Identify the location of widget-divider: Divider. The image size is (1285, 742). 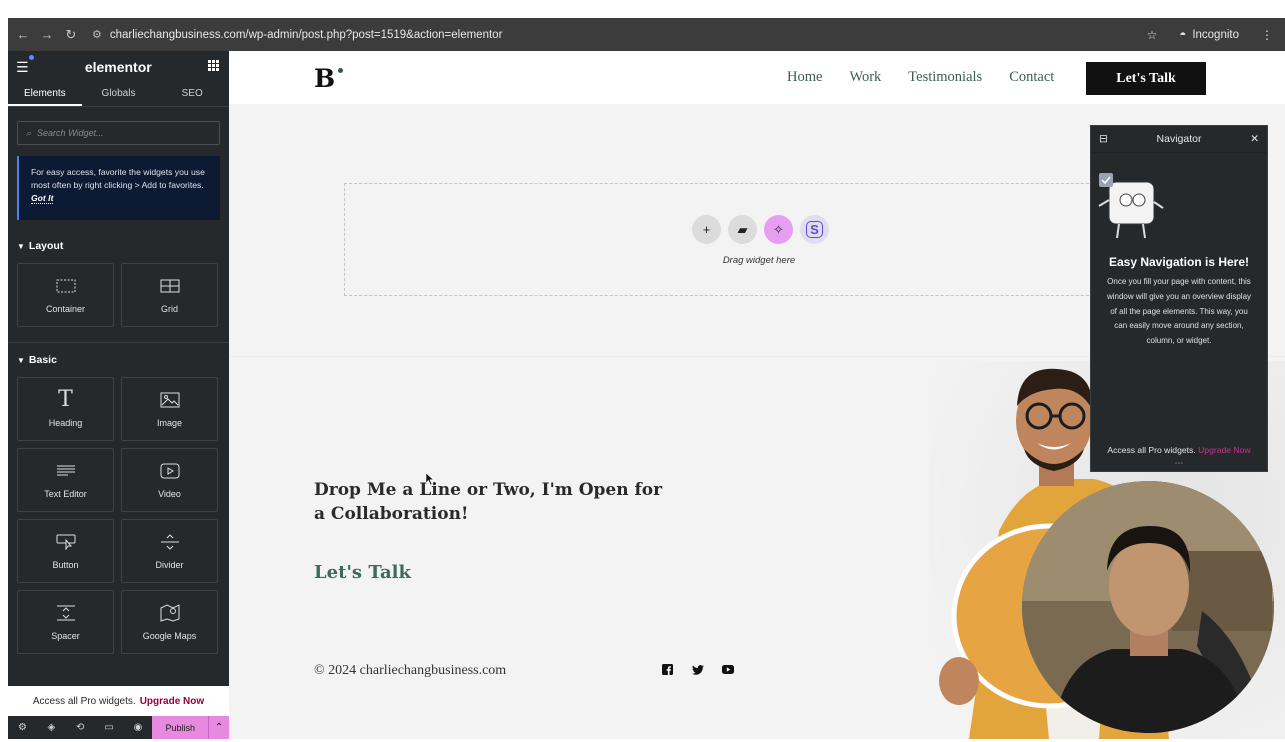
(169, 551).